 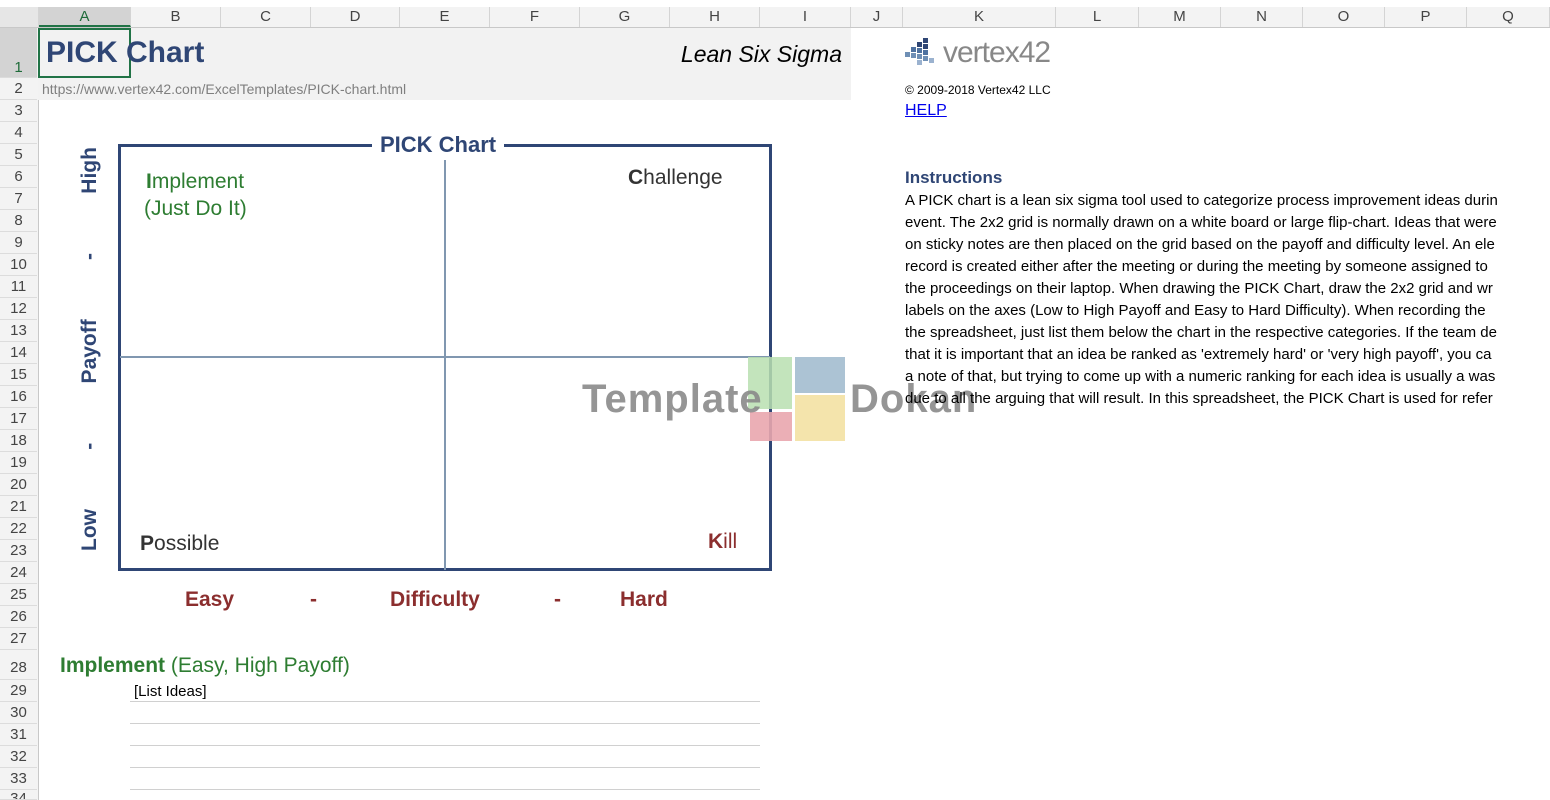 I want to click on column-header-Q: Q, so click(x=1508, y=17).